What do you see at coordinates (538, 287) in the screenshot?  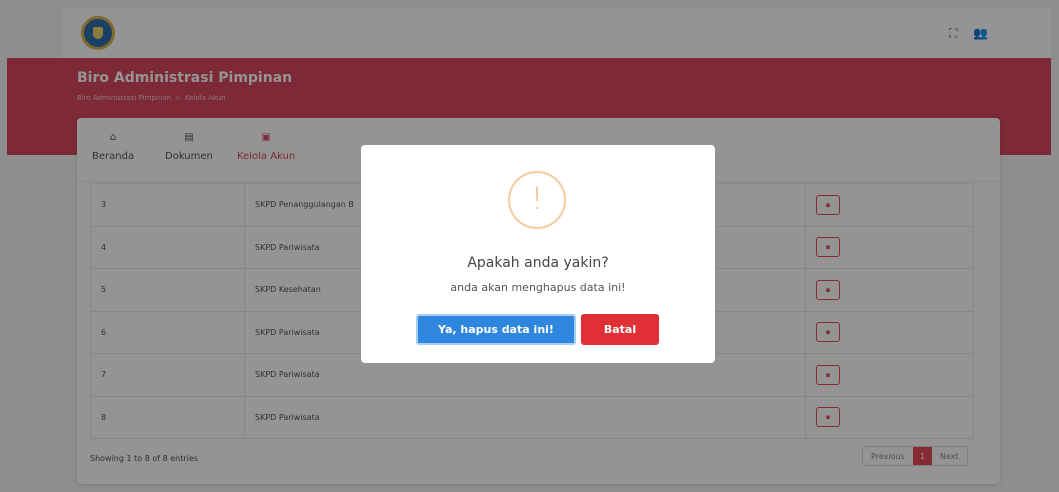 I see `dialog-message: anda akan menghapus data ini!` at bounding box center [538, 287].